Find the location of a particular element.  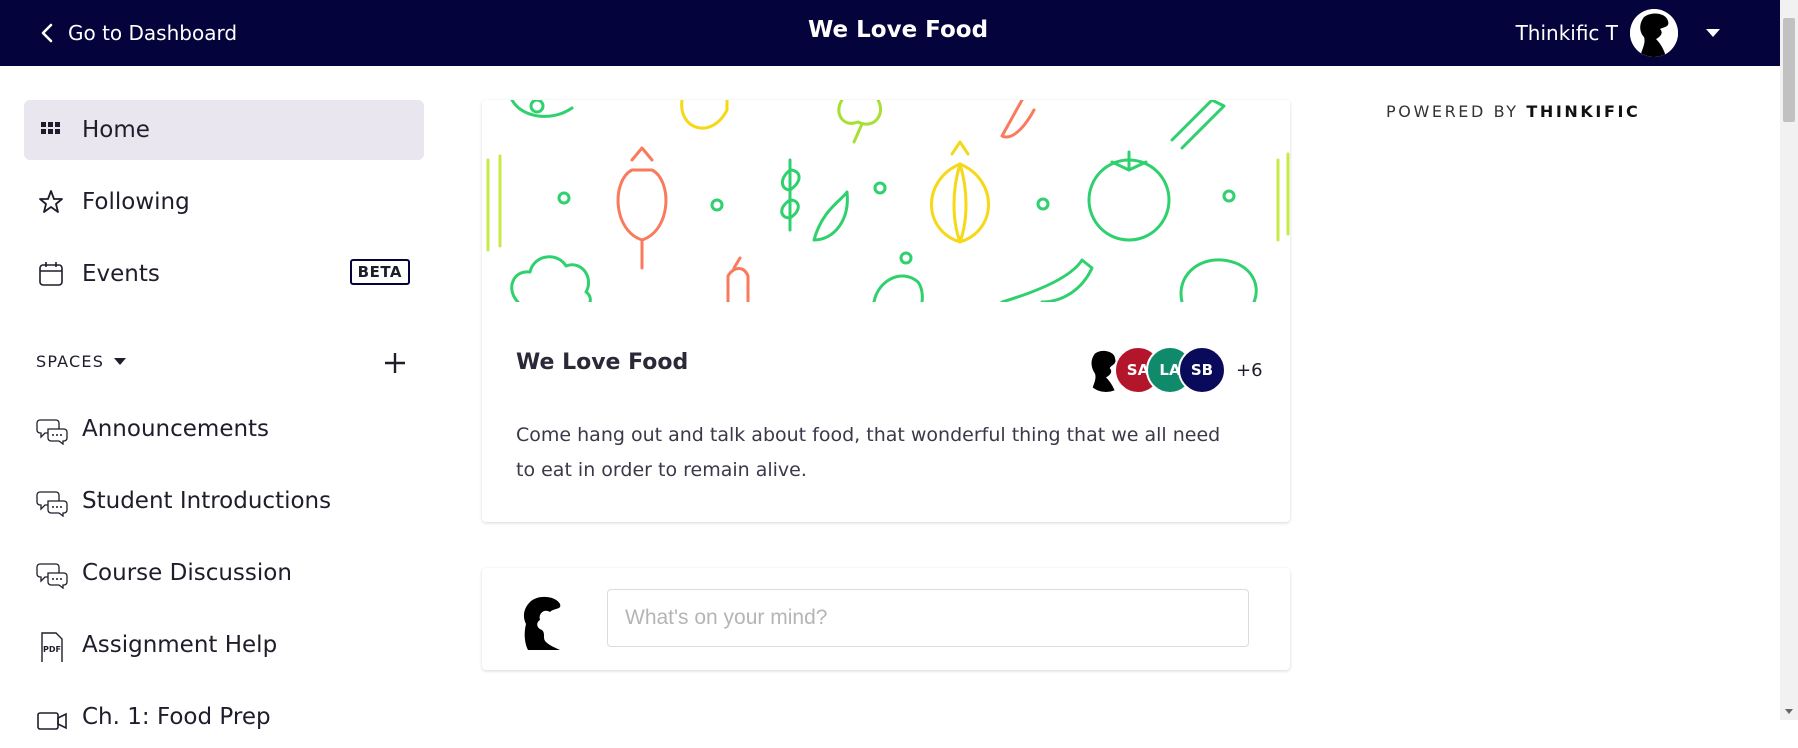

chevron-left-icon is located at coordinates (47, 33).